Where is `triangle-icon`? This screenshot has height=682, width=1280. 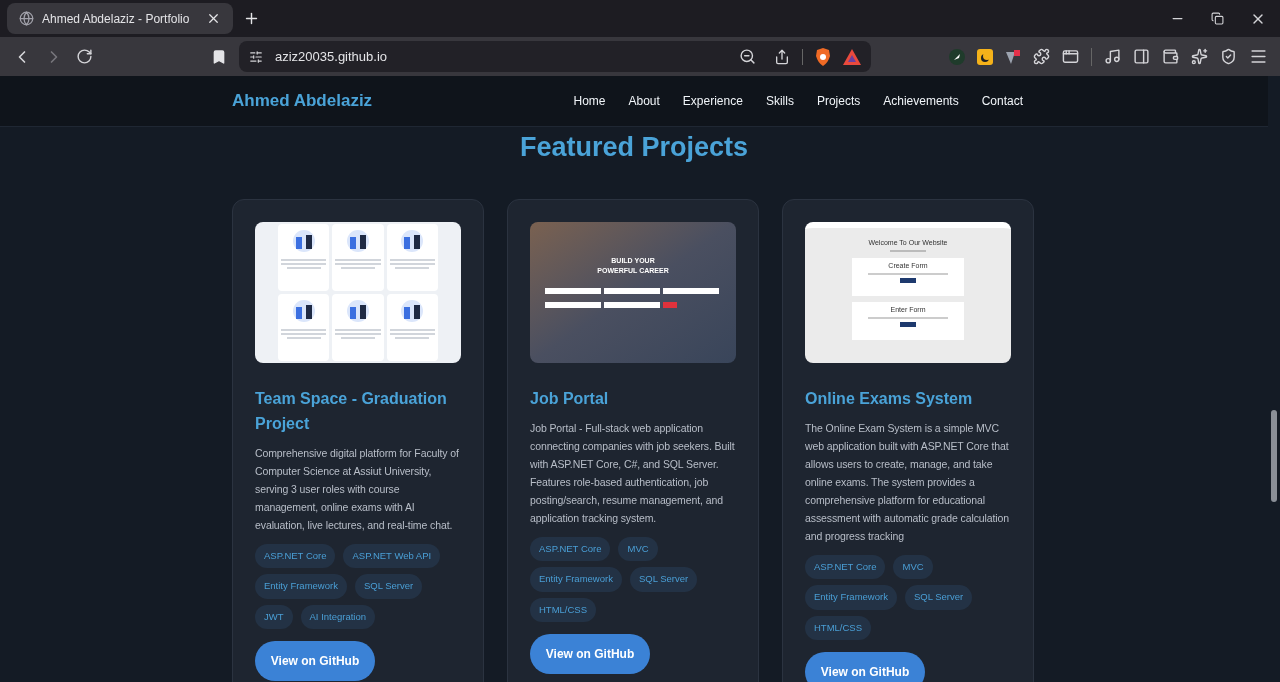 triangle-icon is located at coordinates (852, 56).